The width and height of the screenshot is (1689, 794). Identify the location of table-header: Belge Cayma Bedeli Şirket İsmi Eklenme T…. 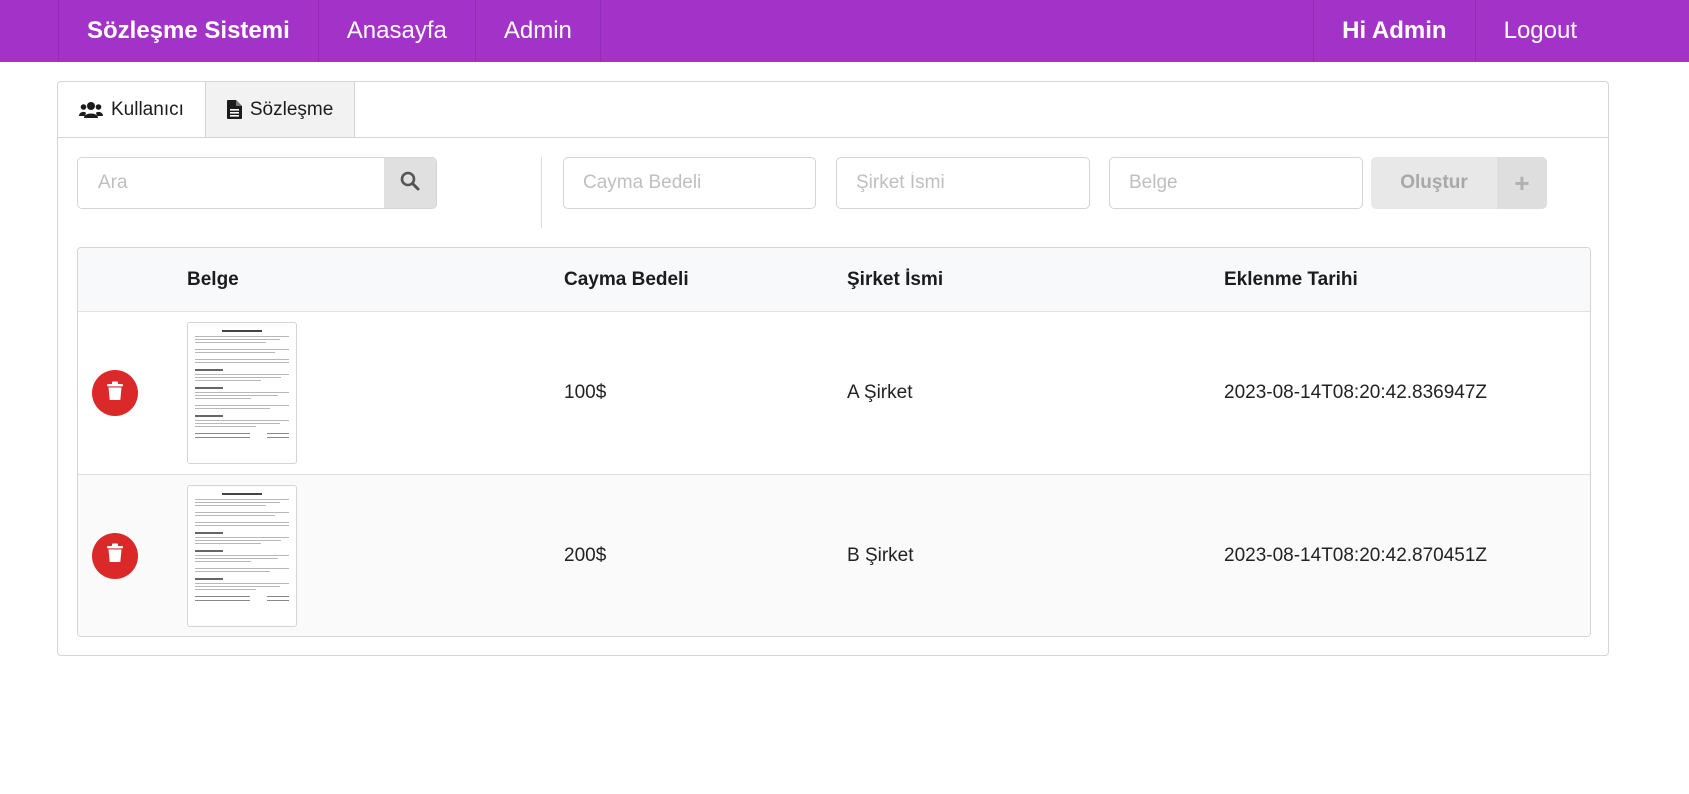
(834, 280).